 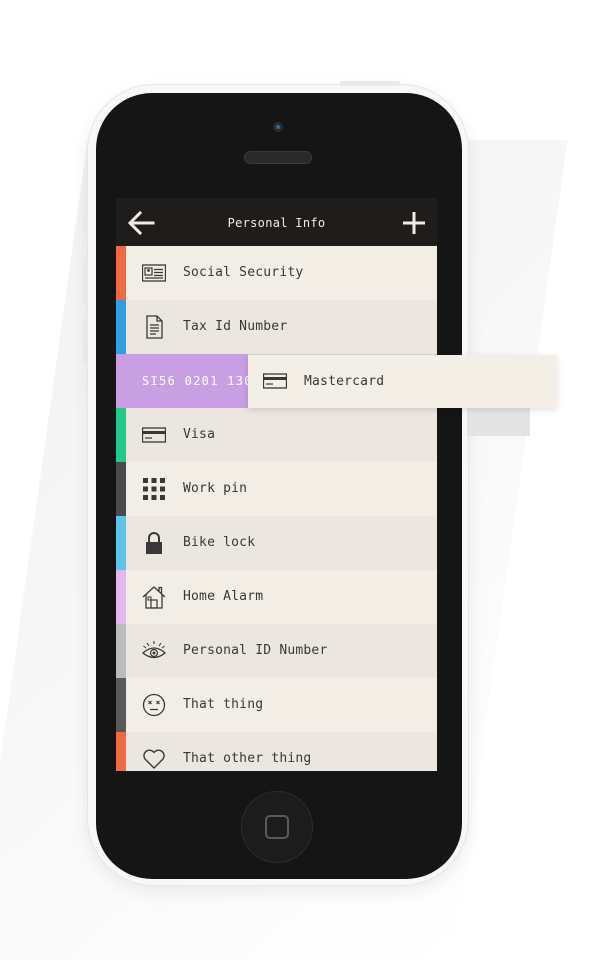 I want to click on mute-switch, so click(x=85, y=215).